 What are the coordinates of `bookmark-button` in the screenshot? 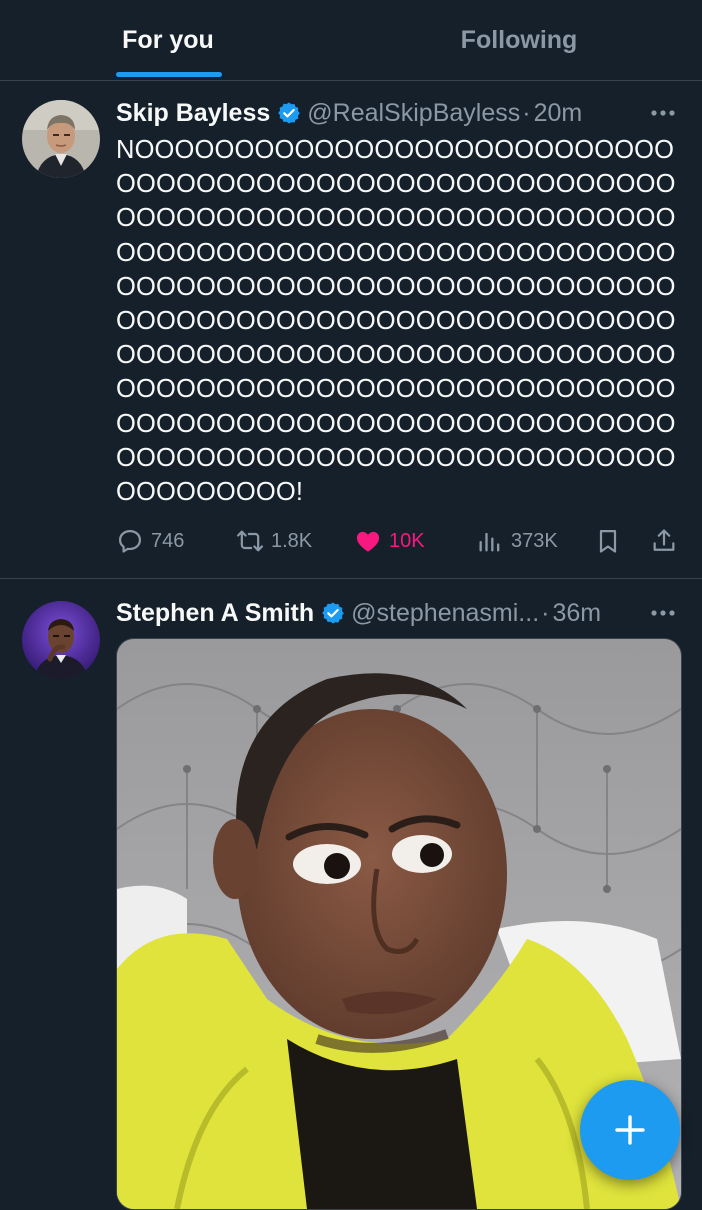 It's located at (611, 541).